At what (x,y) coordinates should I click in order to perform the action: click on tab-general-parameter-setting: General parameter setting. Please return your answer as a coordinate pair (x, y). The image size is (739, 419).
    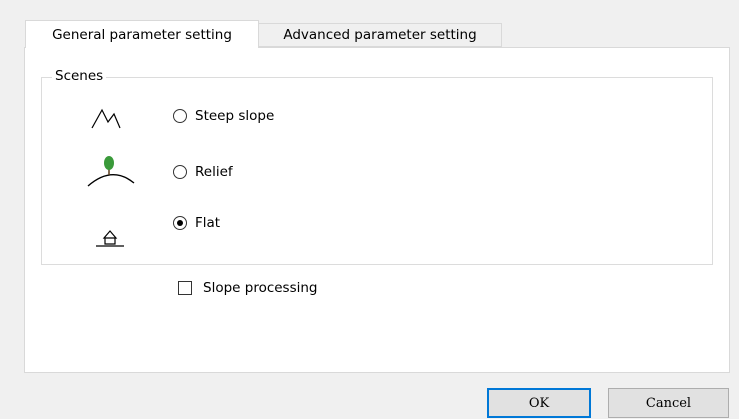
    Looking at the image, I should click on (142, 34).